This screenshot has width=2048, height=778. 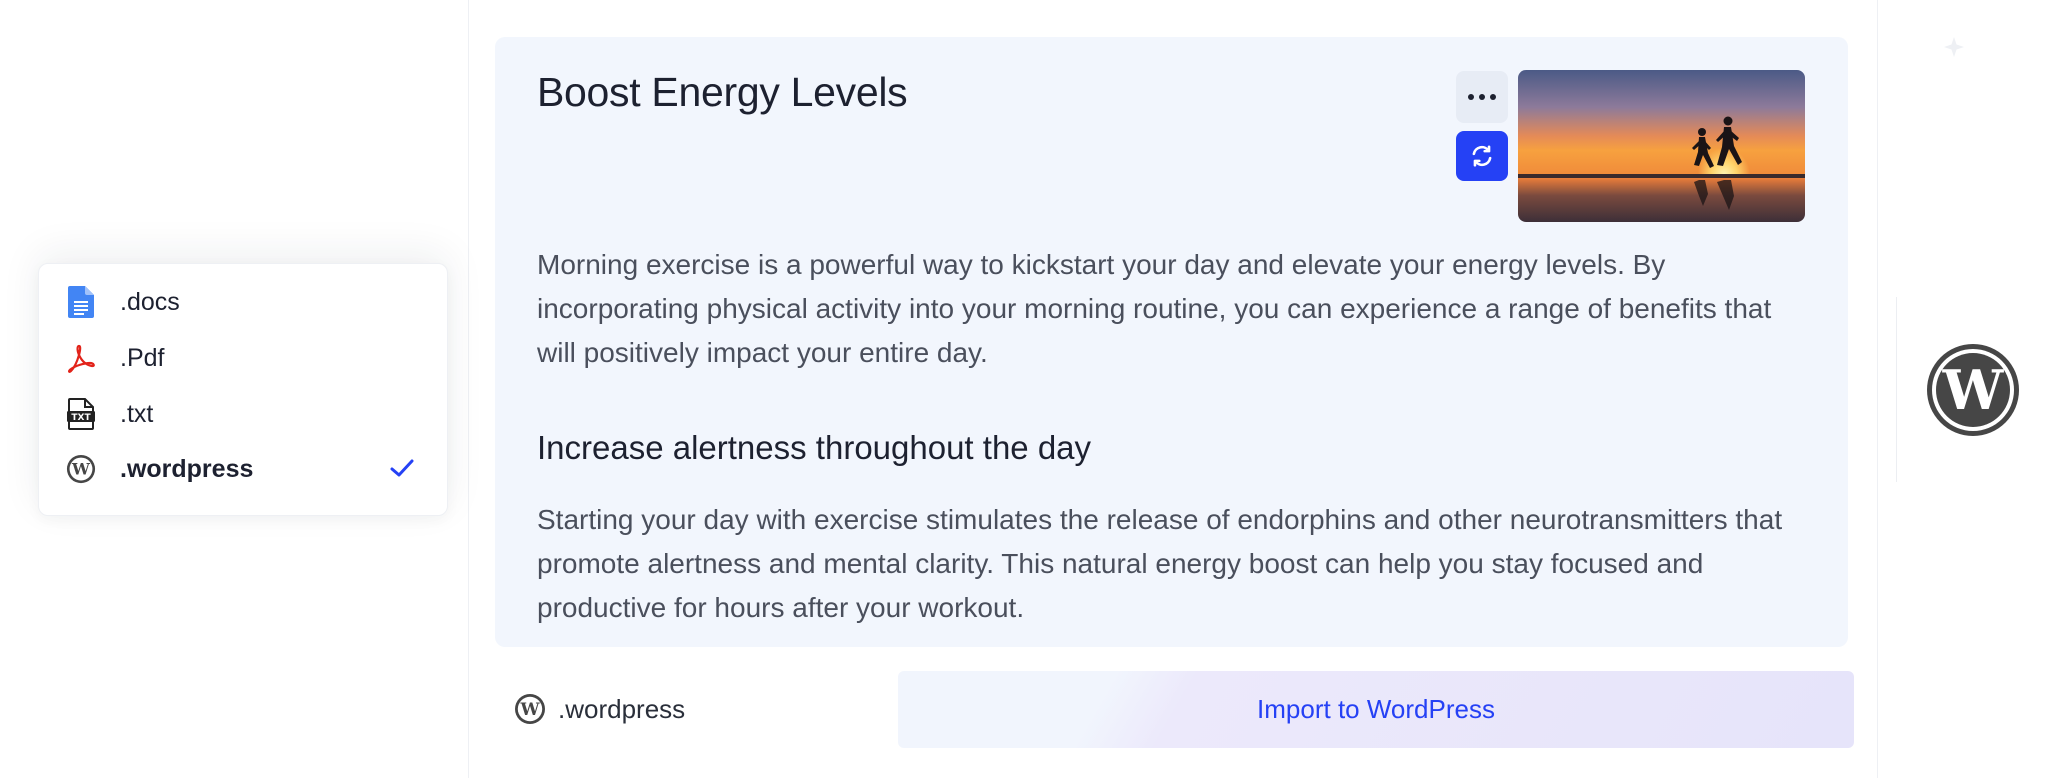 I want to click on format-option-label: .Pdf, so click(x=142, y=357).